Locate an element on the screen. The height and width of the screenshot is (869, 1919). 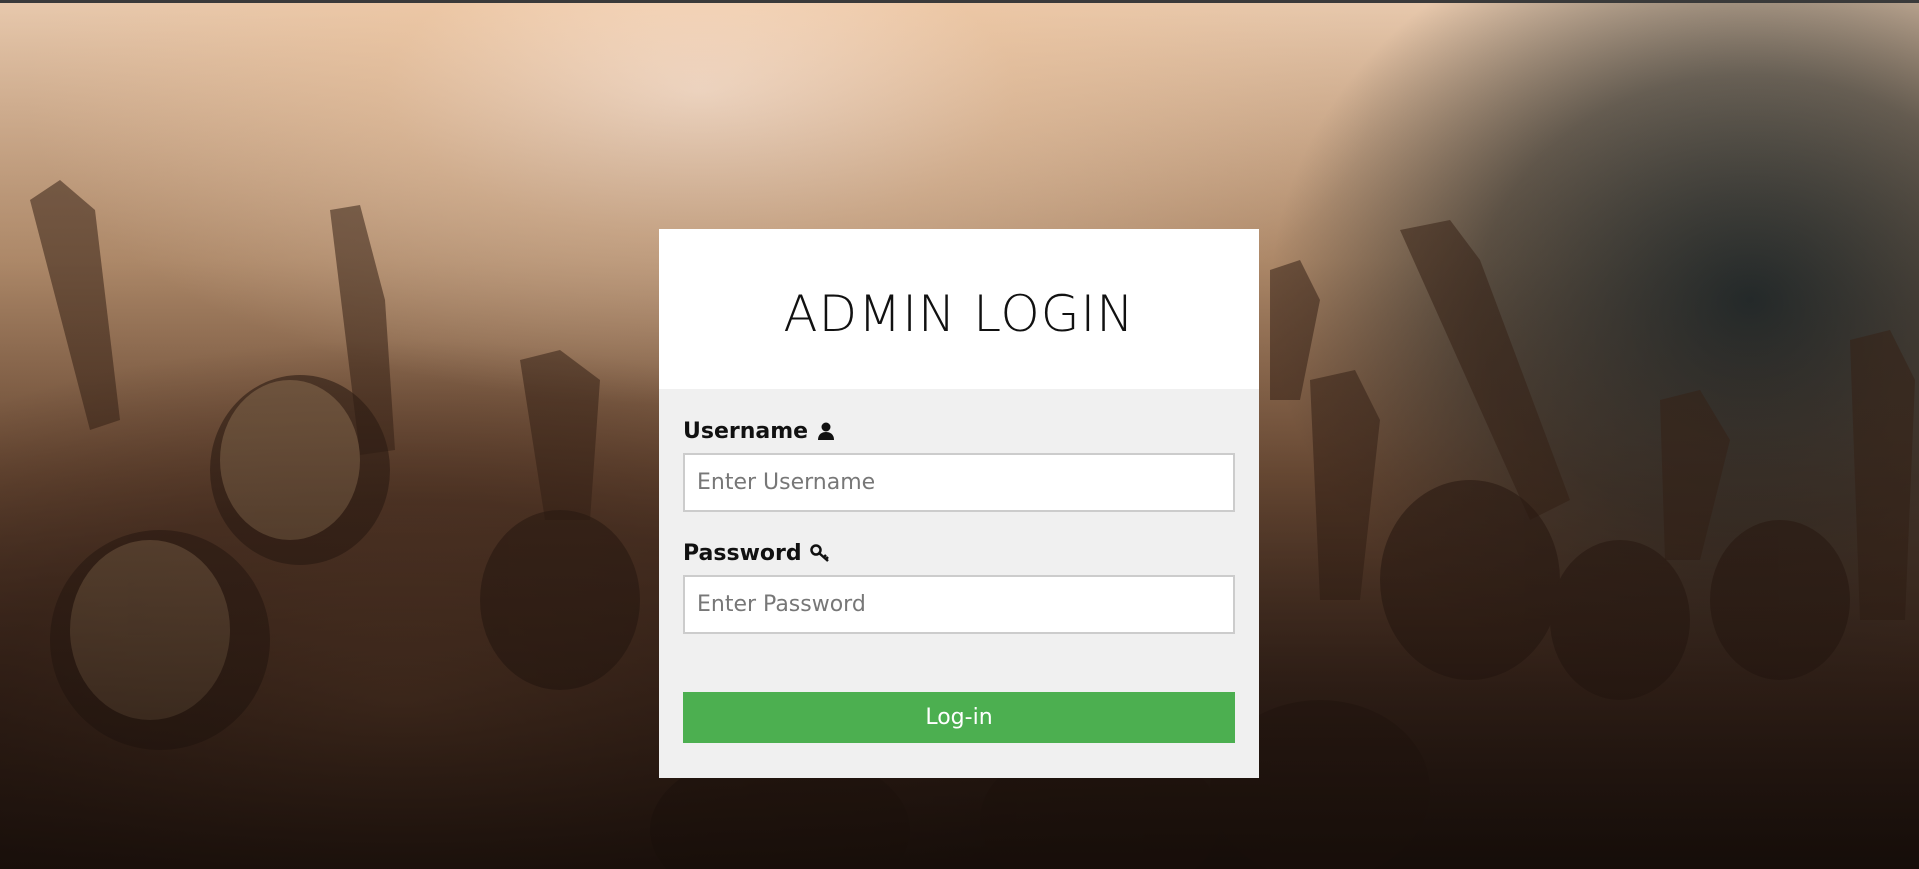
login-card-header: ADMIN LOGIN is located at coordinates (959, 309).